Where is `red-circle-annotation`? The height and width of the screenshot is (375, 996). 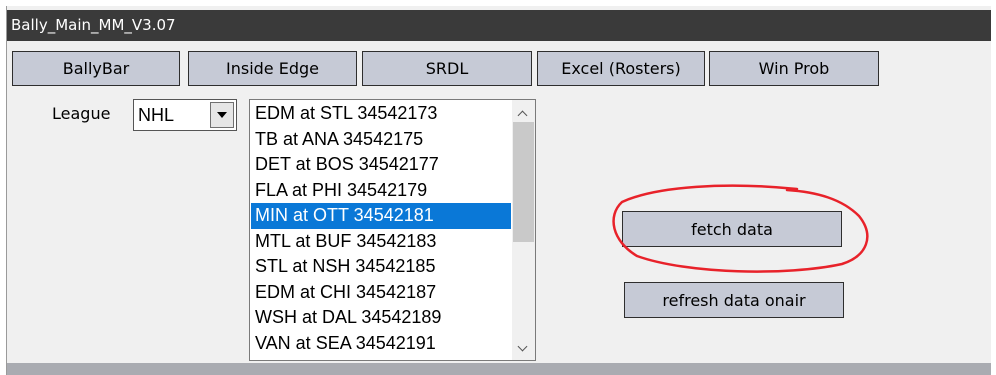
red-circle-annotation is located at coordinates (740, 228).